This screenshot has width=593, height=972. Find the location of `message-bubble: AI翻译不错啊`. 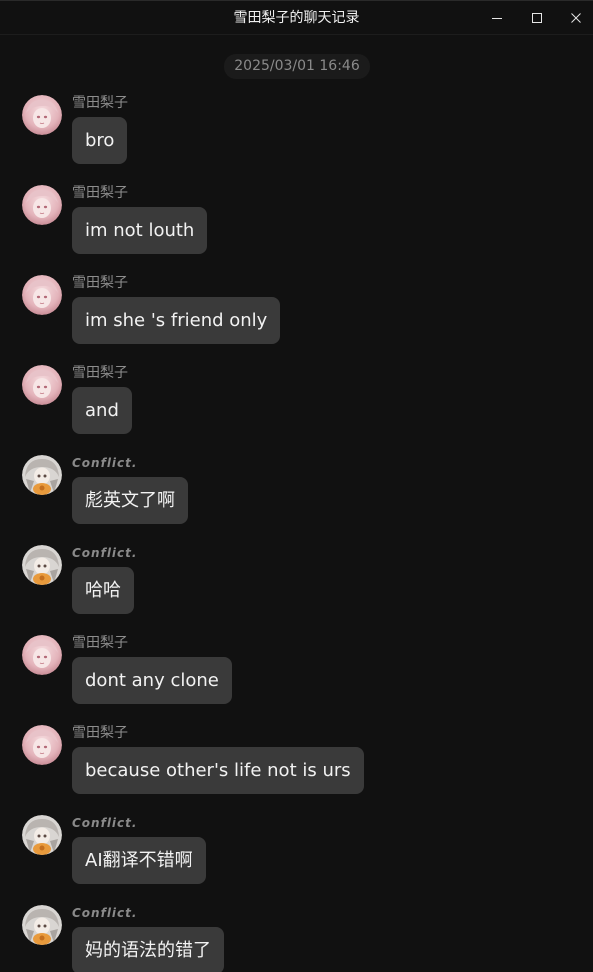

message-bubble: AI翻译不错啊 is located at coordinates (139, 860).